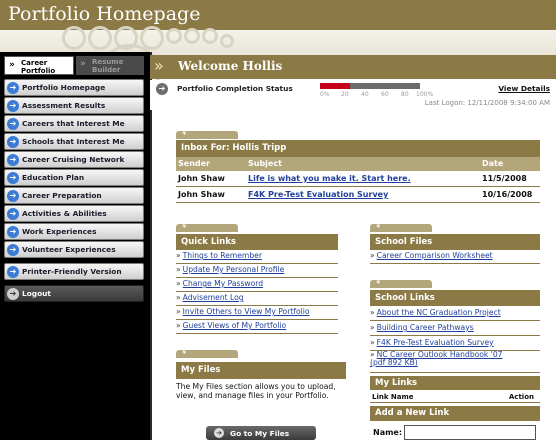  What do you see at coordinates (39, 65) in the screenshot?
I see `tab-career-portfolio: » Career Portfolio` at bounding box center [39, 65].